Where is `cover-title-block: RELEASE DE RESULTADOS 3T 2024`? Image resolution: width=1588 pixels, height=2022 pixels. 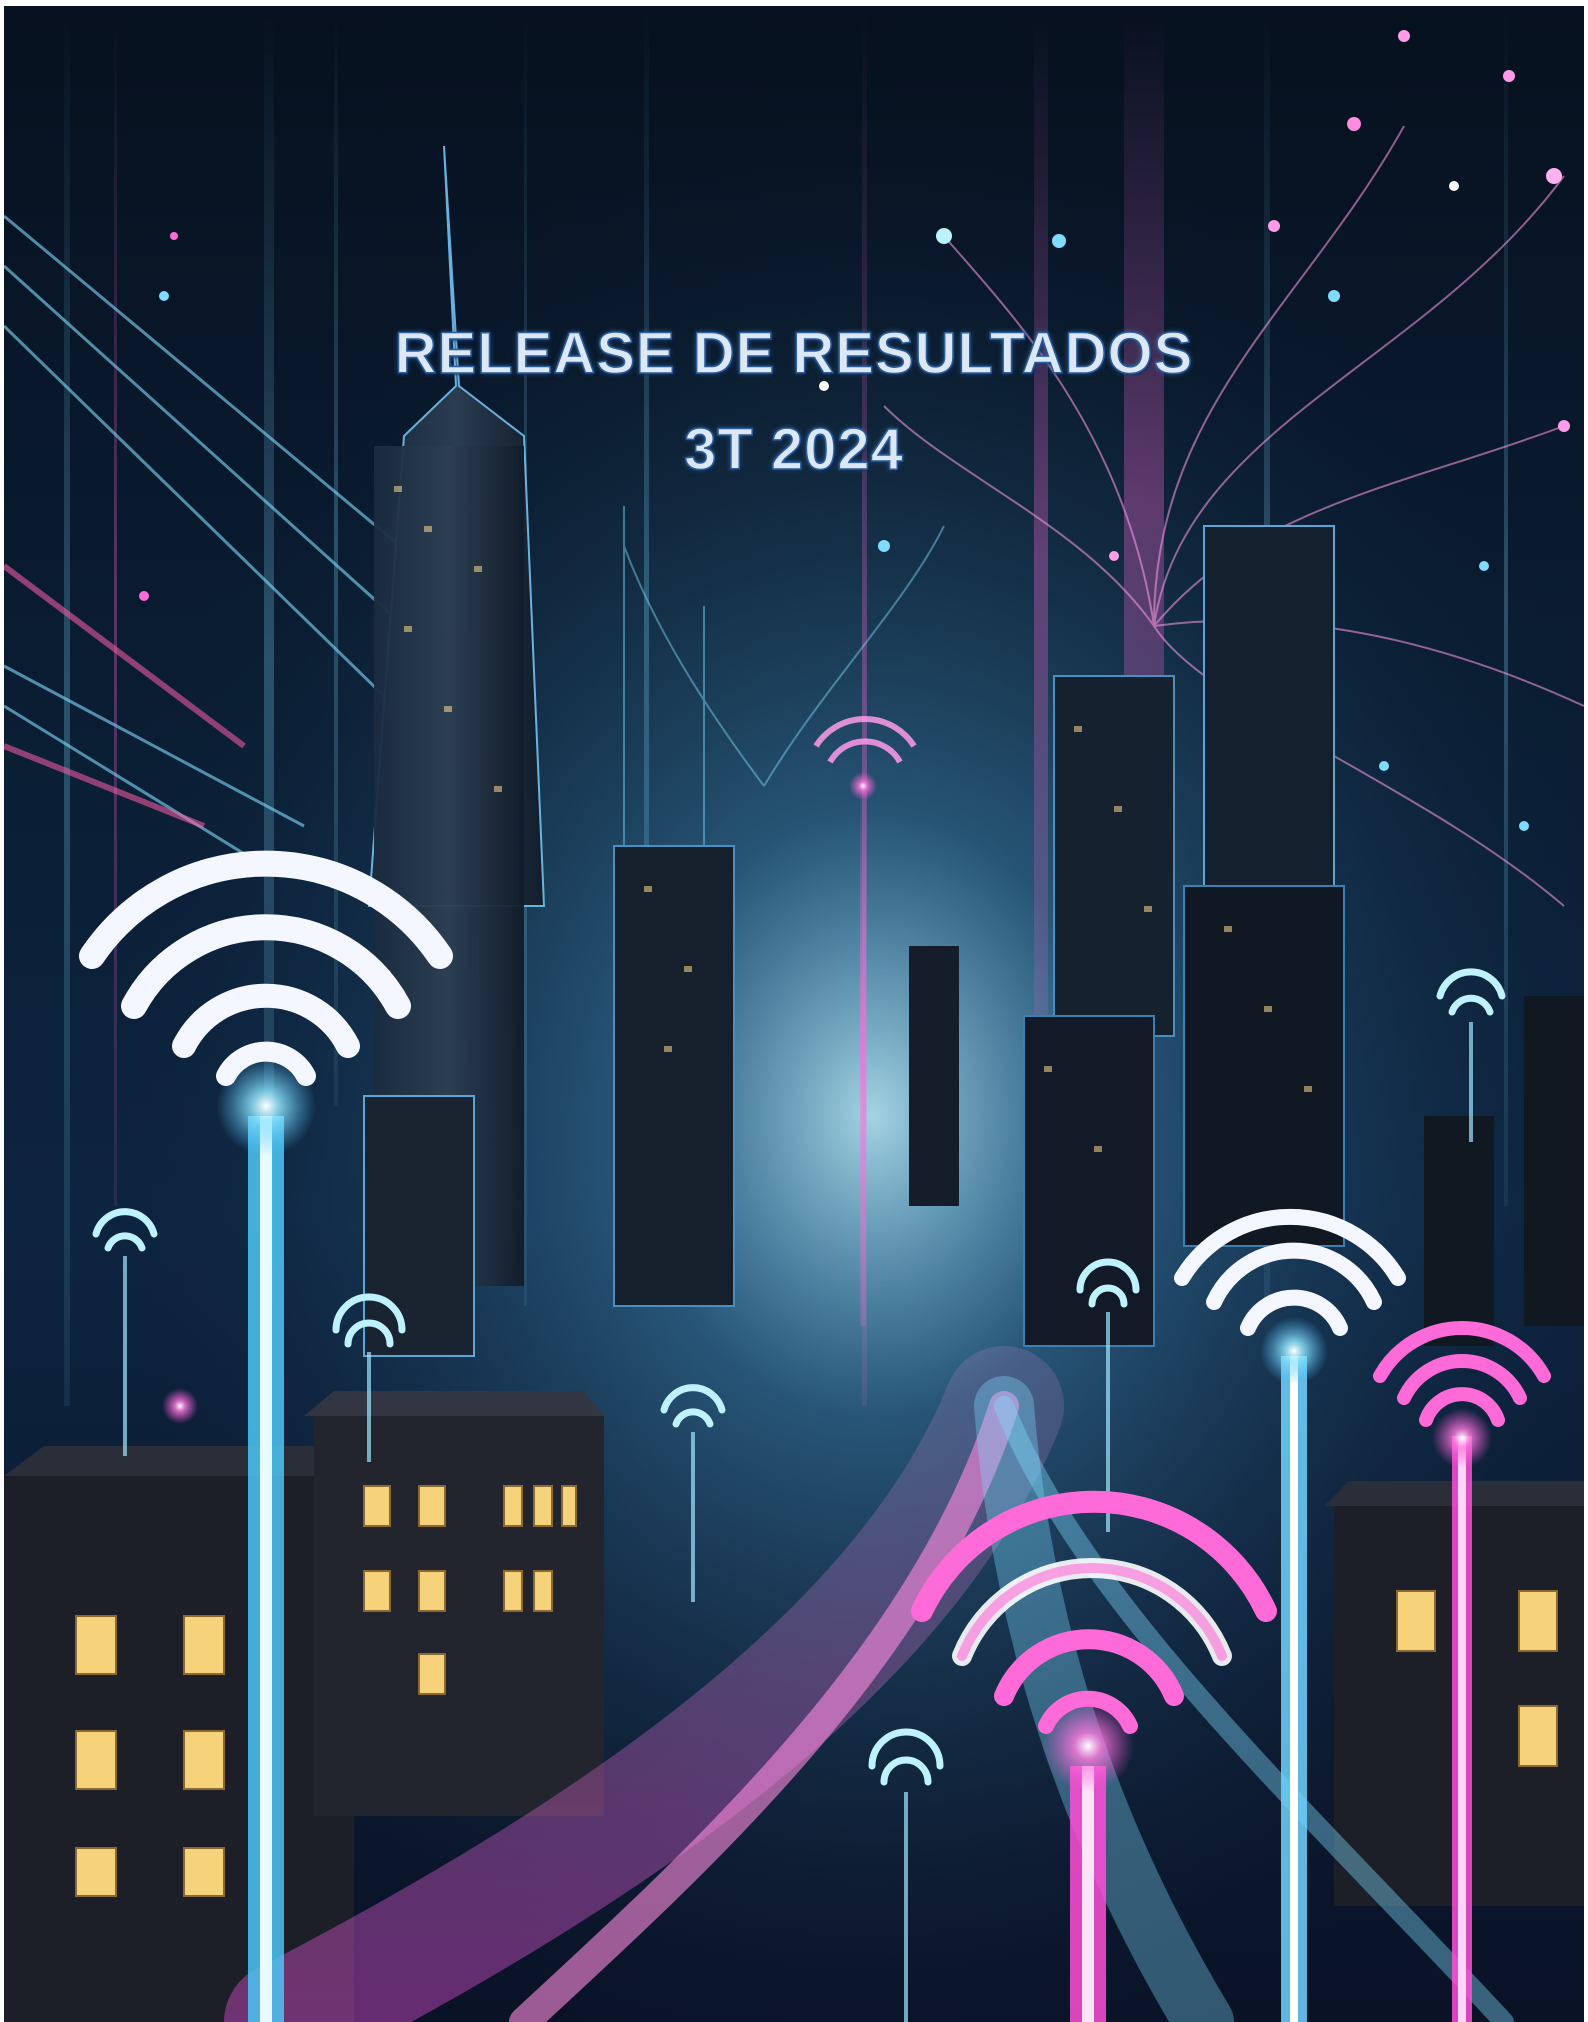
cover-title-block: RELEASE DE RESULTADOS 3T 2024 is located at coordinates (794, 402).